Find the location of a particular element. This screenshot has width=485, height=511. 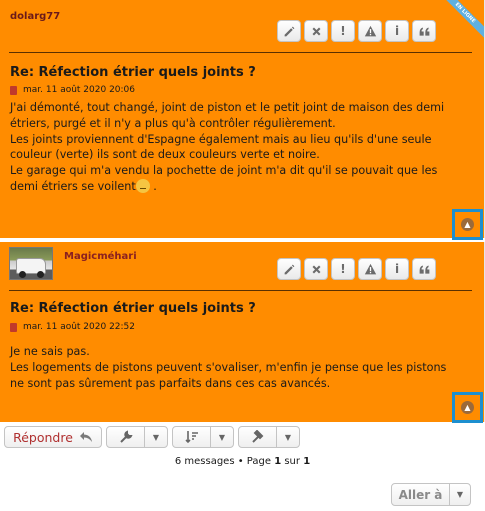

post-date-text: mar. 11 août 2020 22:52 is located at coordinates (79, 327).